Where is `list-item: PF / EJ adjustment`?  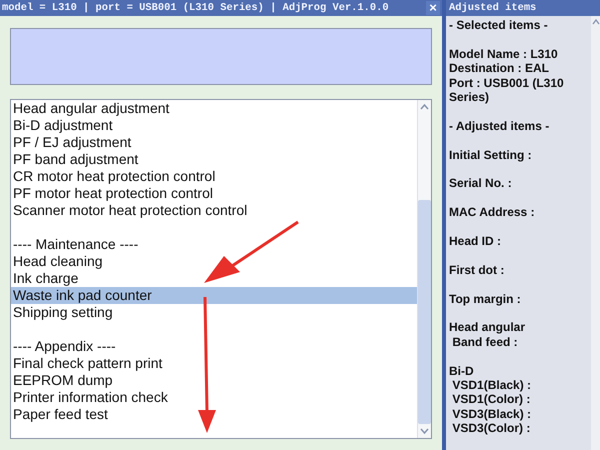
list-item: PF / EJ adjustment is located at coordinates (214, 142).